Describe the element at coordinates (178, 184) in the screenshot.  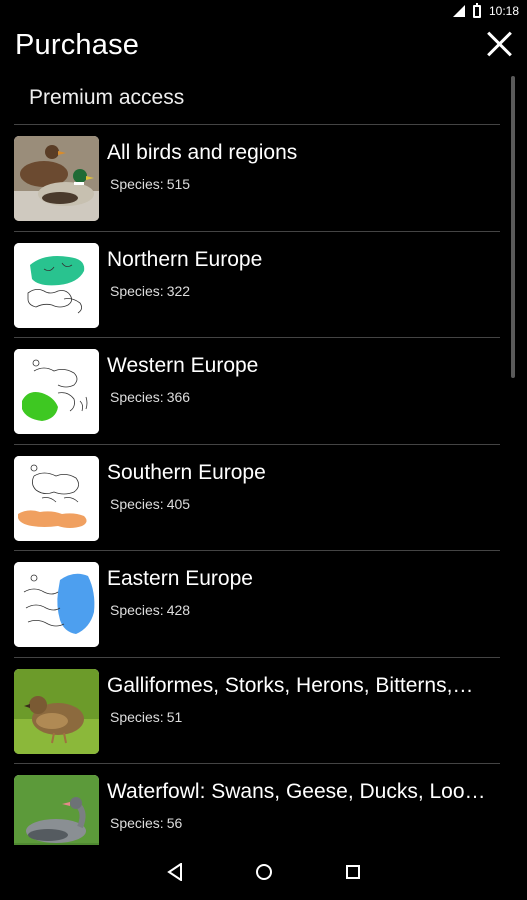
I see `species-count: 515` at that location.